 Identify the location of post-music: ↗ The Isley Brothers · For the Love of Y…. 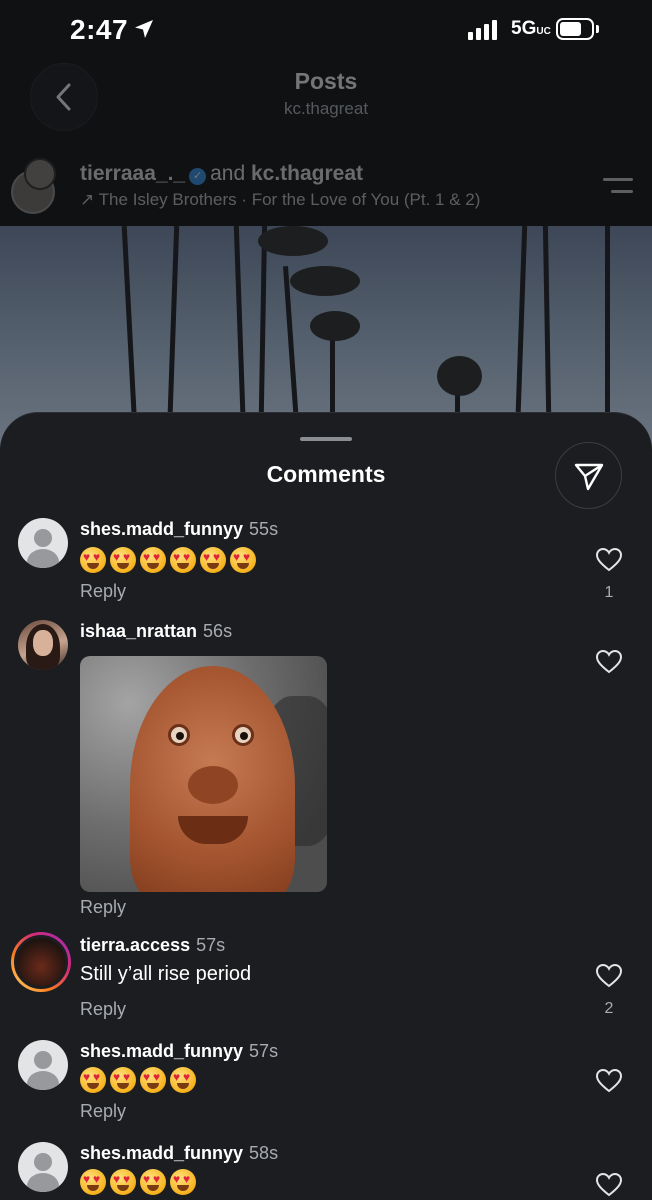
(280, 200).